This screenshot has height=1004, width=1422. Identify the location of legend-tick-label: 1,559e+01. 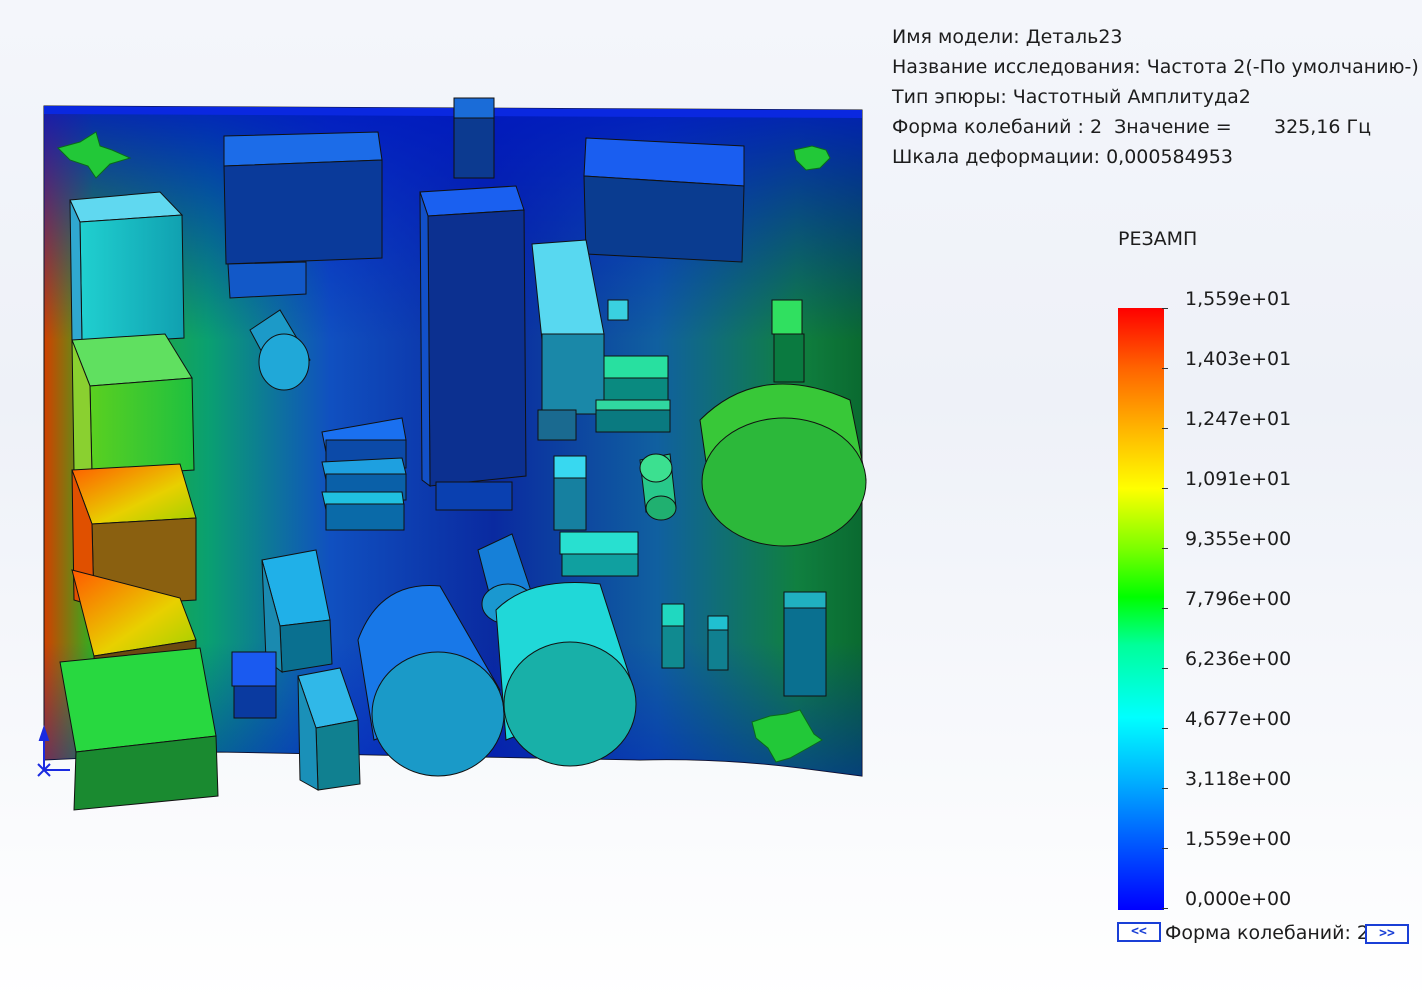
(1238, 299).